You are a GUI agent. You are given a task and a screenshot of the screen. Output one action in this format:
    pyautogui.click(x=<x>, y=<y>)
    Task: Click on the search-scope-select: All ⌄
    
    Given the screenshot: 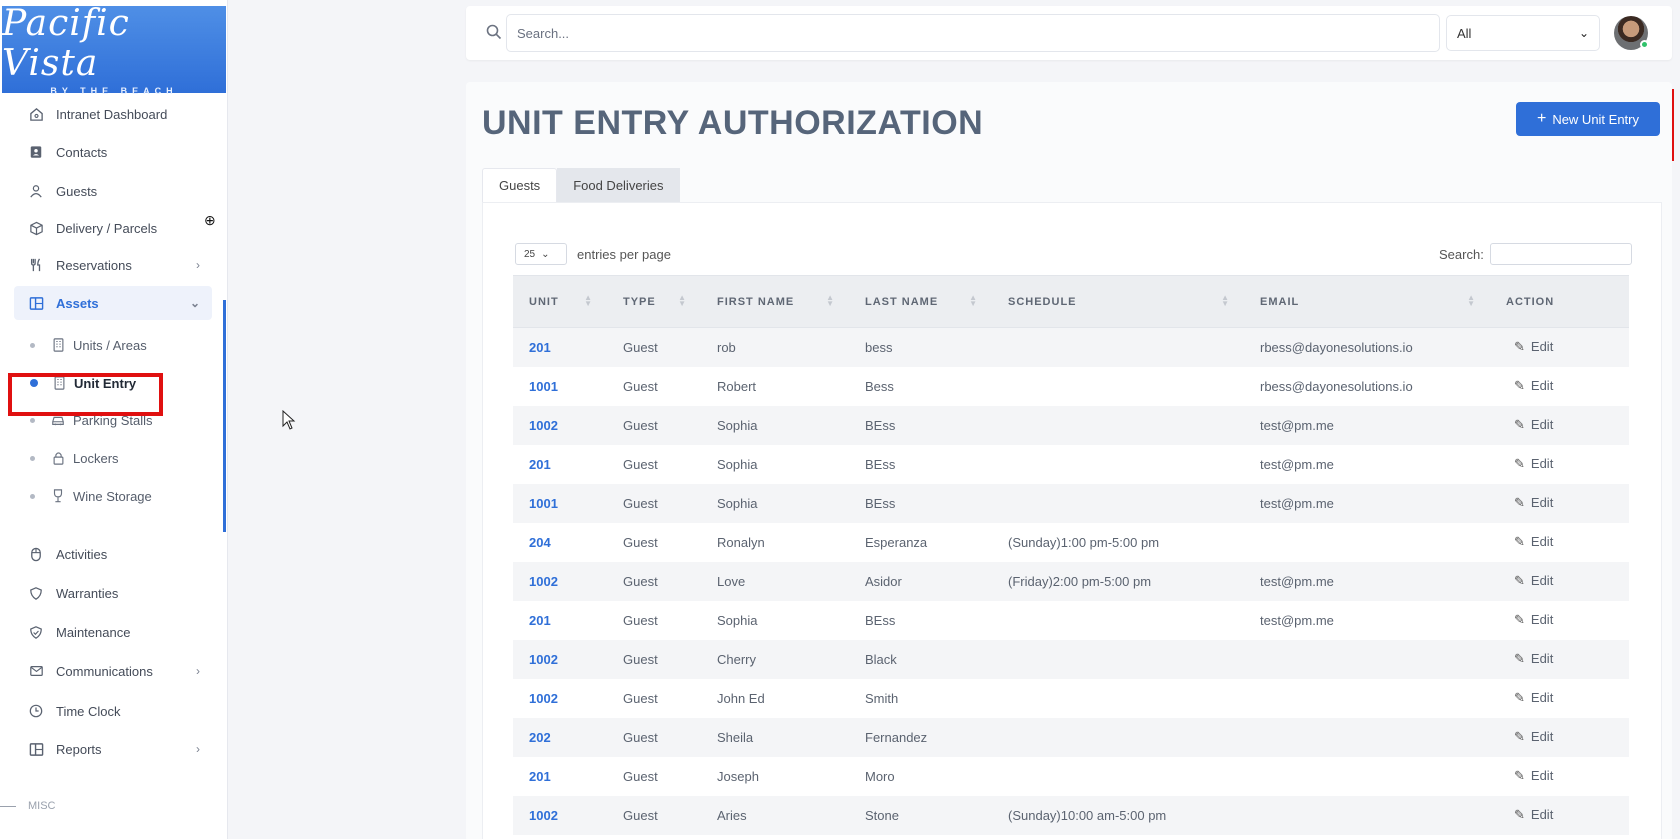 What is the action you would take?
    pyautogui.click(x=1523, y=33)
    